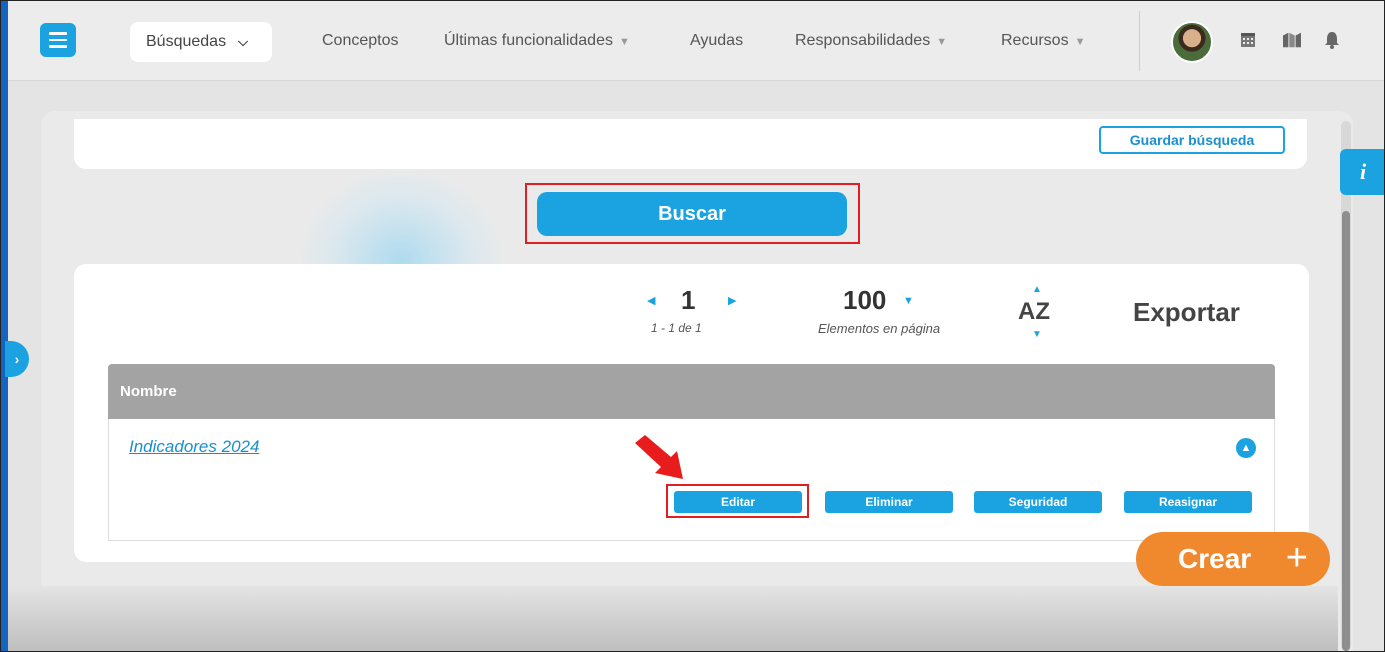 The image size is (1385, 652). What do you see at coordinates (688, 300) in the screenshot?
I see `current-page-number: 1` at bounding box center [688, 300].